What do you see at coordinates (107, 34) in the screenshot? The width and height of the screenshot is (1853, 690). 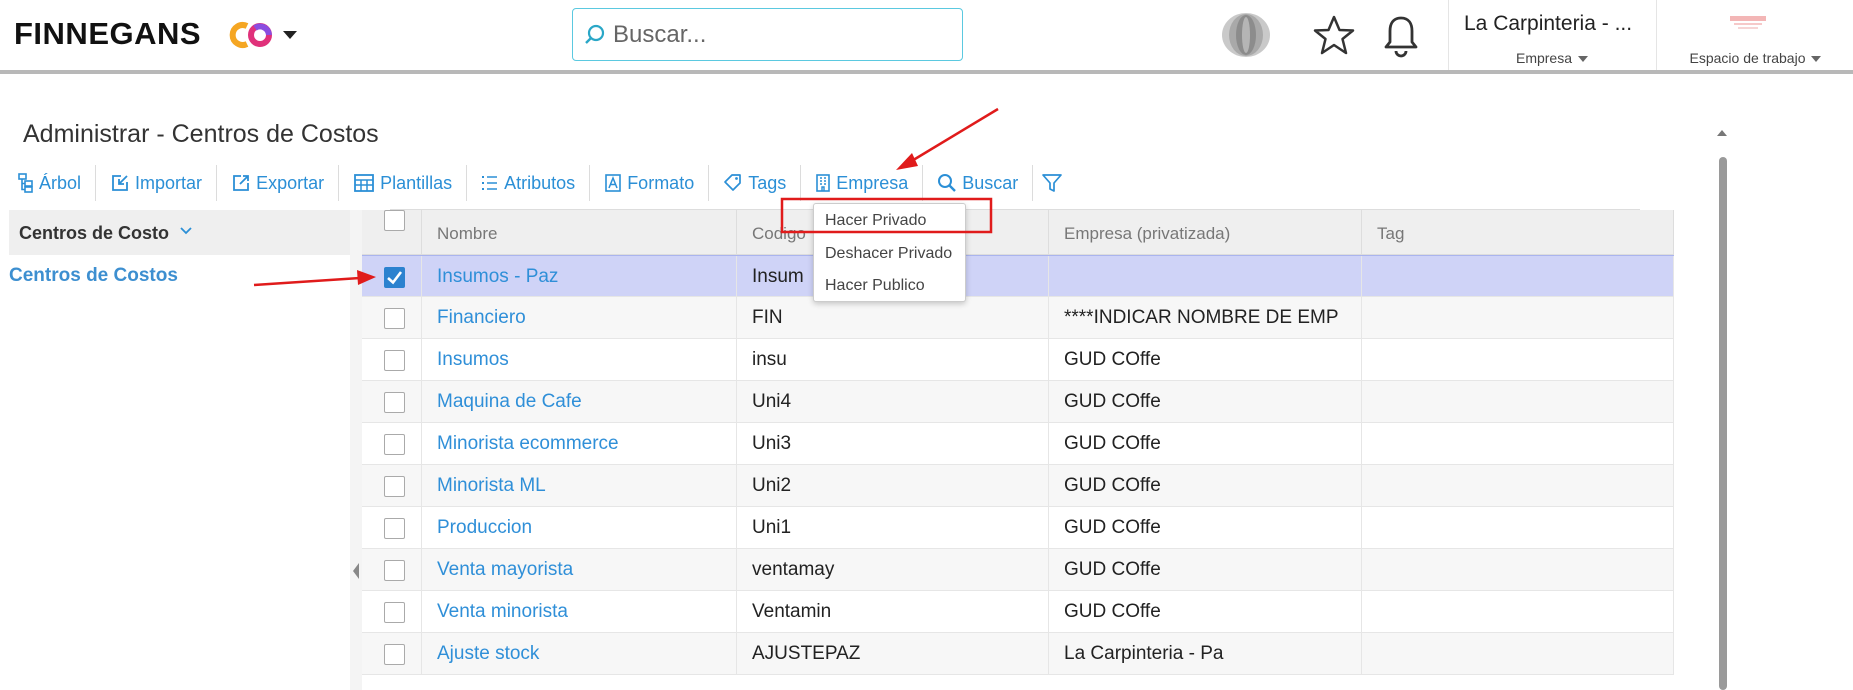 I see `finnegans-logo: FINNEGANS` at bounding box center [107, 34].